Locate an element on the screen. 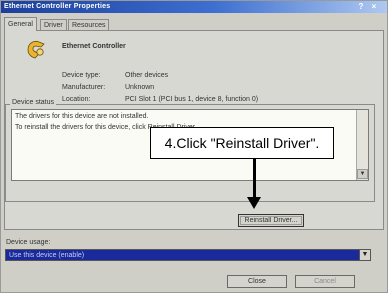 The width and height of the screenshot is (388, 293). device-type-value: Other devices is located at coordinates (147, 75).